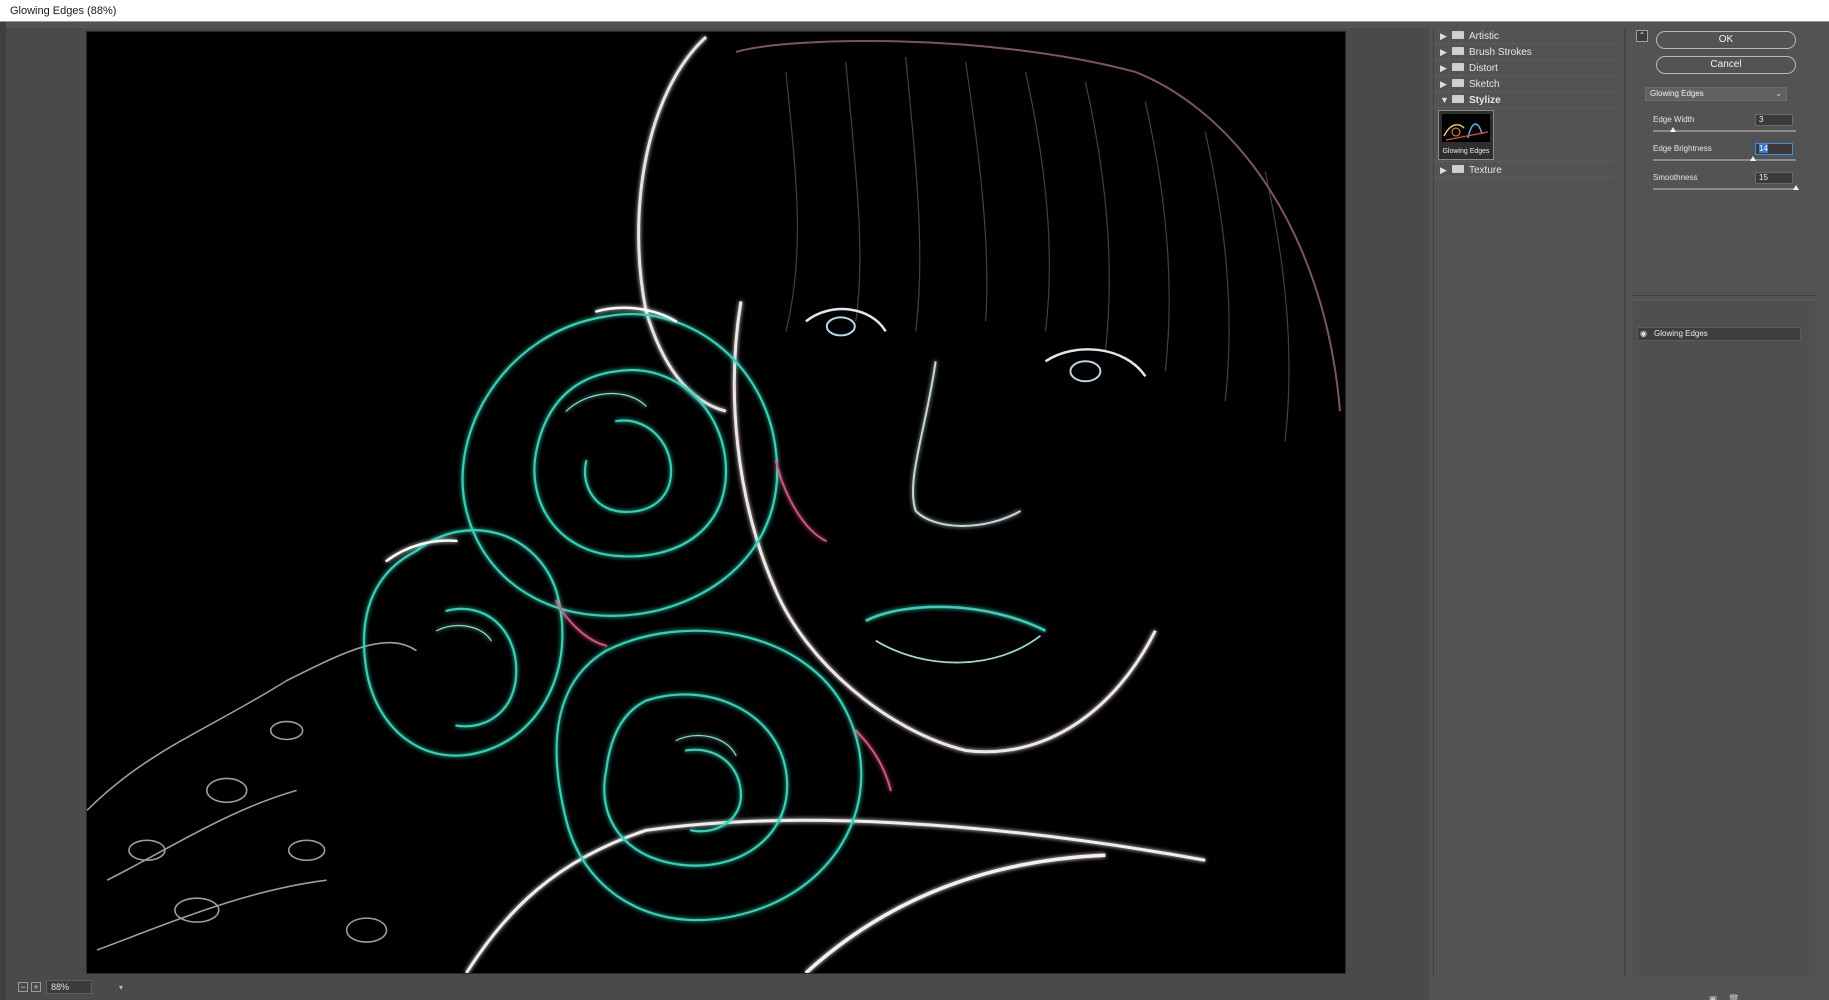 Image resolution: width=1829 pixels, height=1000 pixels. I want to click on new-effect-layer-icon: ▣, so click(1713, 997).